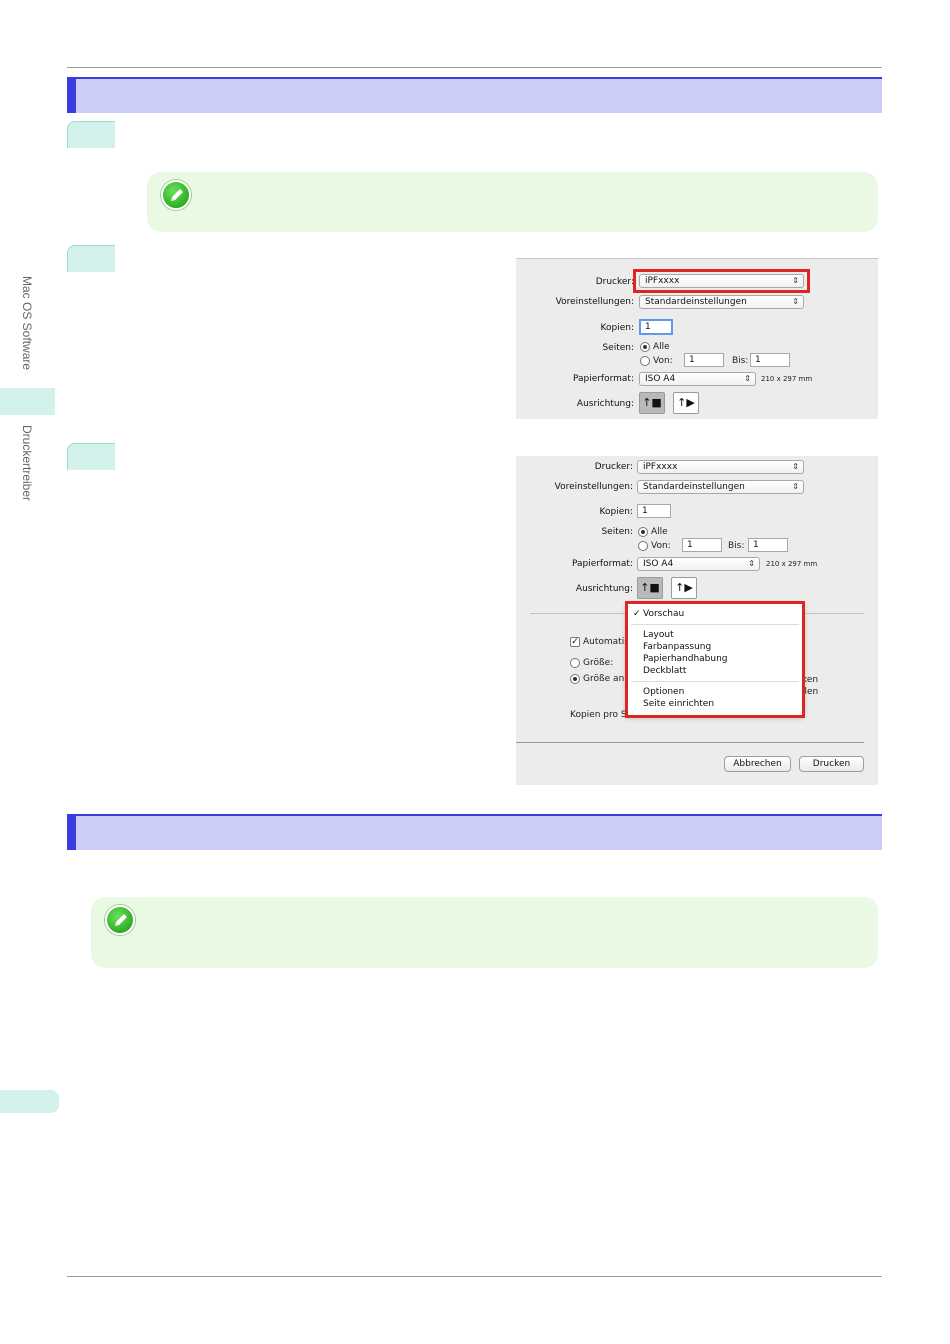 The height and width of the screenshot is (1344, 950). I want to click on side-tab-mac-os-software: Mac OS Software, so click(27, 323).